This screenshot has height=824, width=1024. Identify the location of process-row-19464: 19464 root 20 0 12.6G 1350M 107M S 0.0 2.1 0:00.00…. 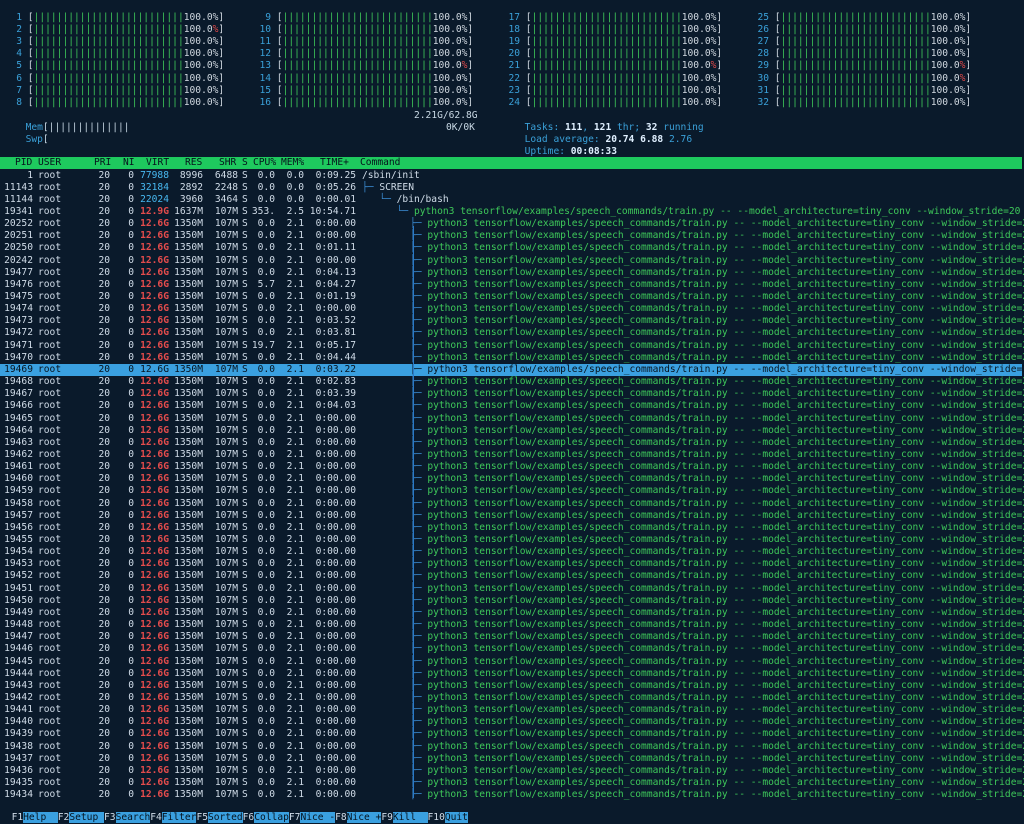
(512, 431).